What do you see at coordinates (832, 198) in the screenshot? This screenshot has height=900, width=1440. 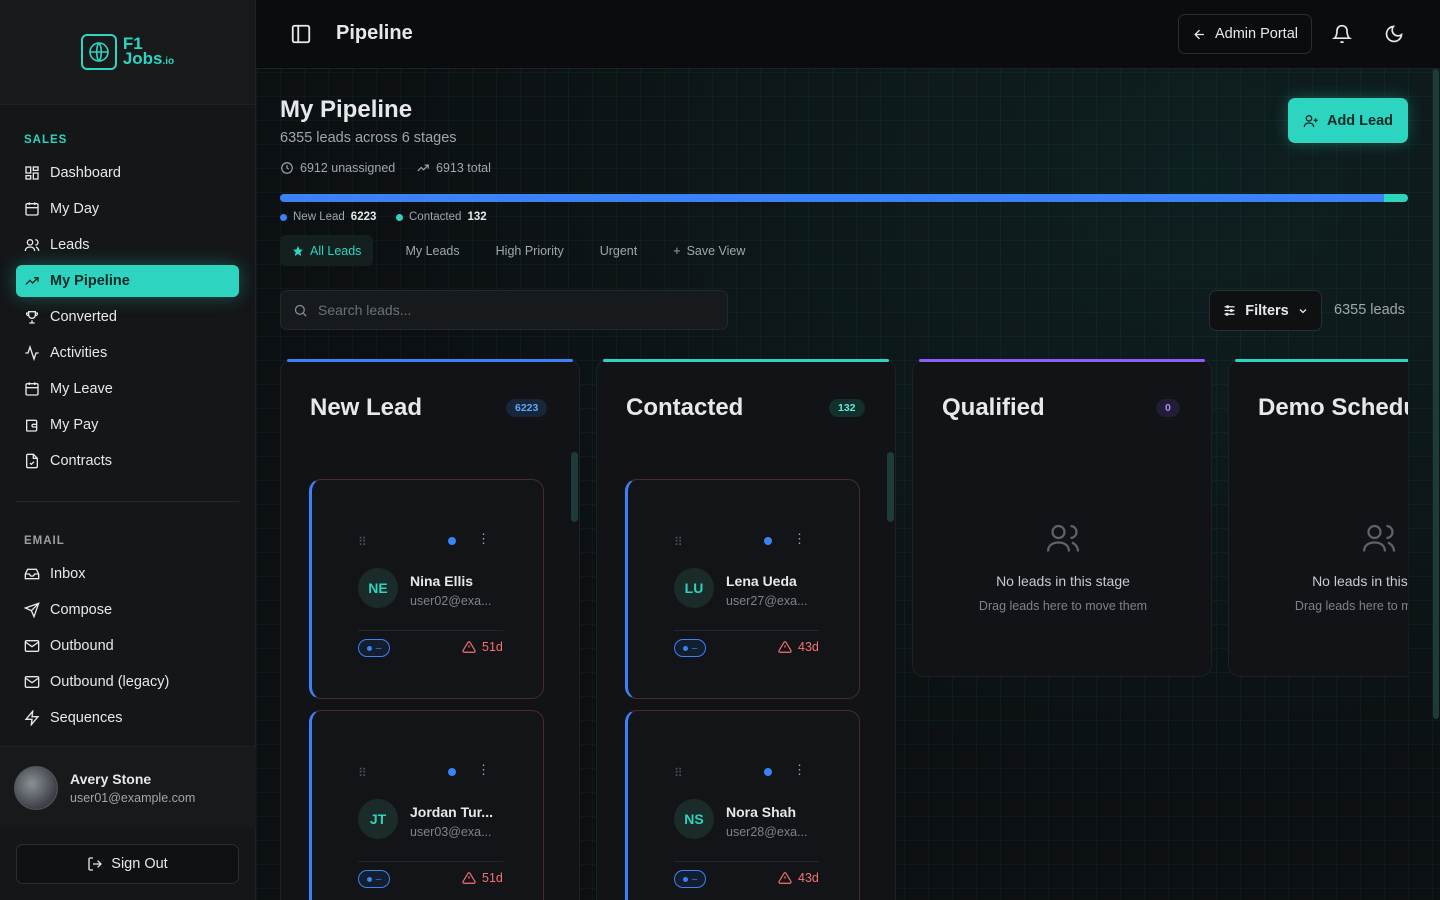 I see `progress-segment-new-lead` at bounding box center [832, 198].